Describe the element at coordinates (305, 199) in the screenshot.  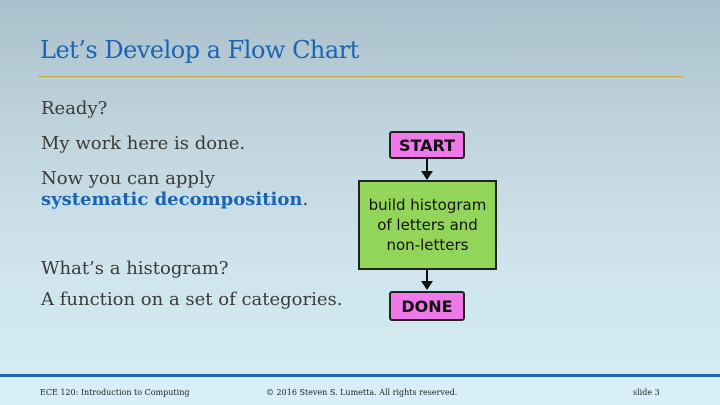
I see `text-period: .` at that location.